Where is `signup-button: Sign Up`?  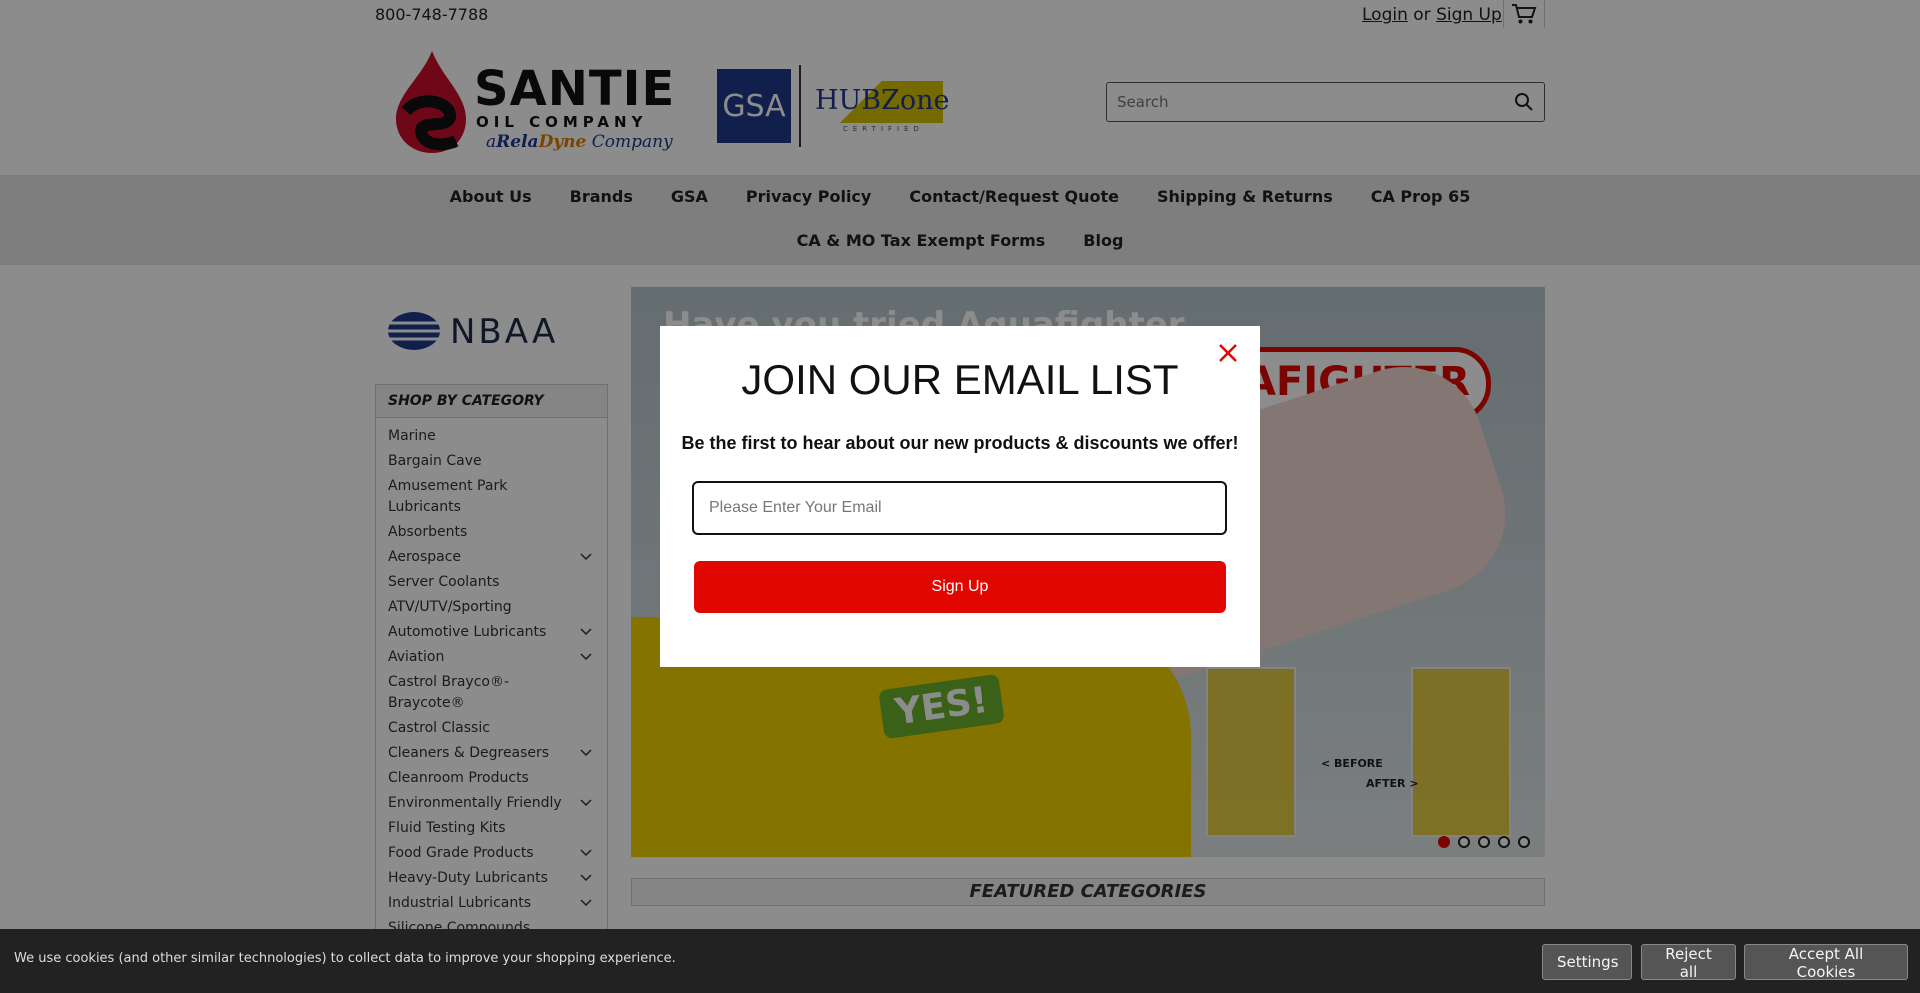 signup-button: Sign Up is located at coordinates (960, 587).